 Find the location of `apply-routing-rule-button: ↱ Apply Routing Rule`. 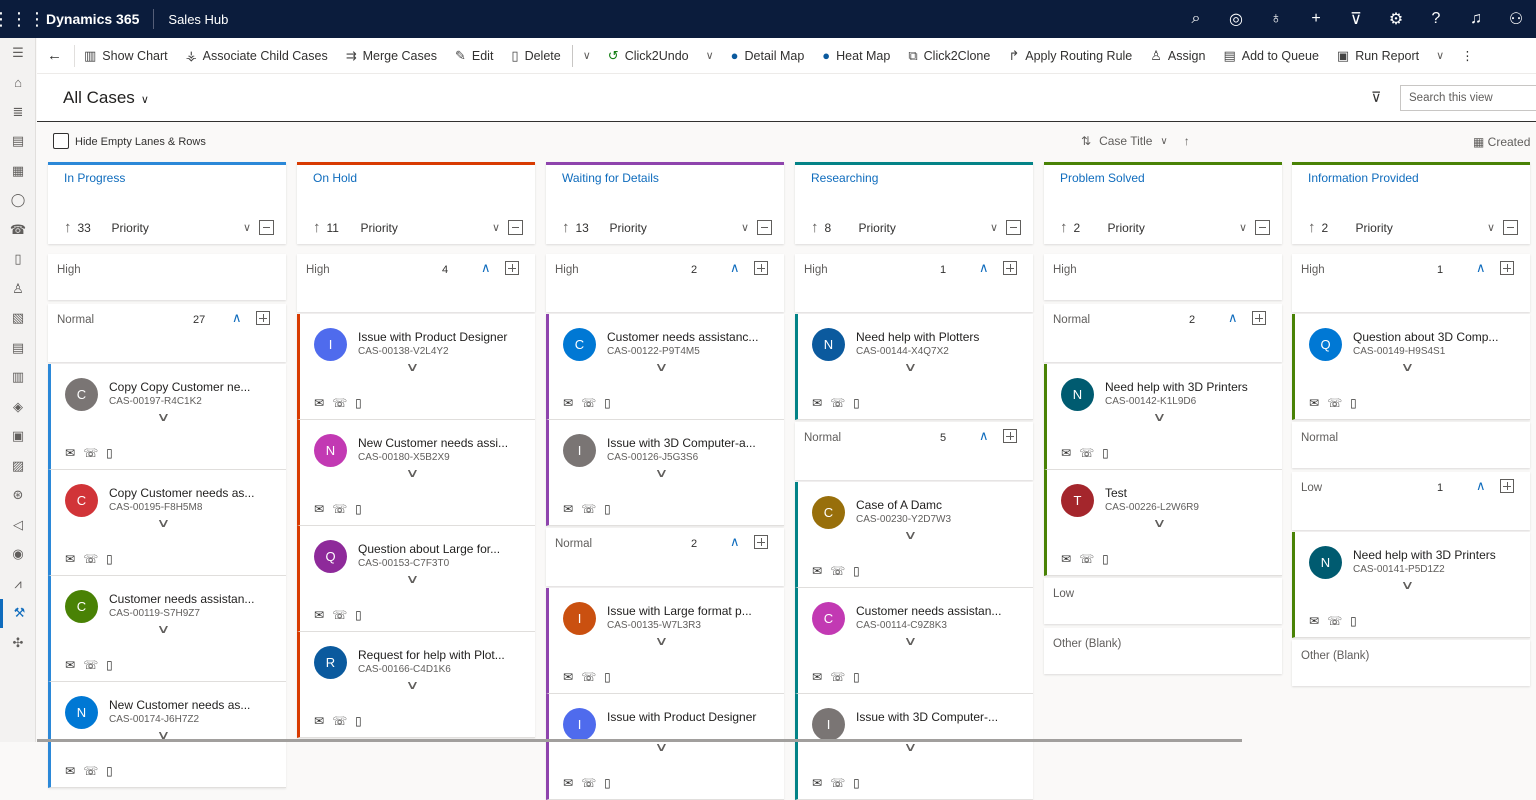

apply-routing-rule-button: ↱ Apply Routing Rule is located at coordinates (1070, 56).